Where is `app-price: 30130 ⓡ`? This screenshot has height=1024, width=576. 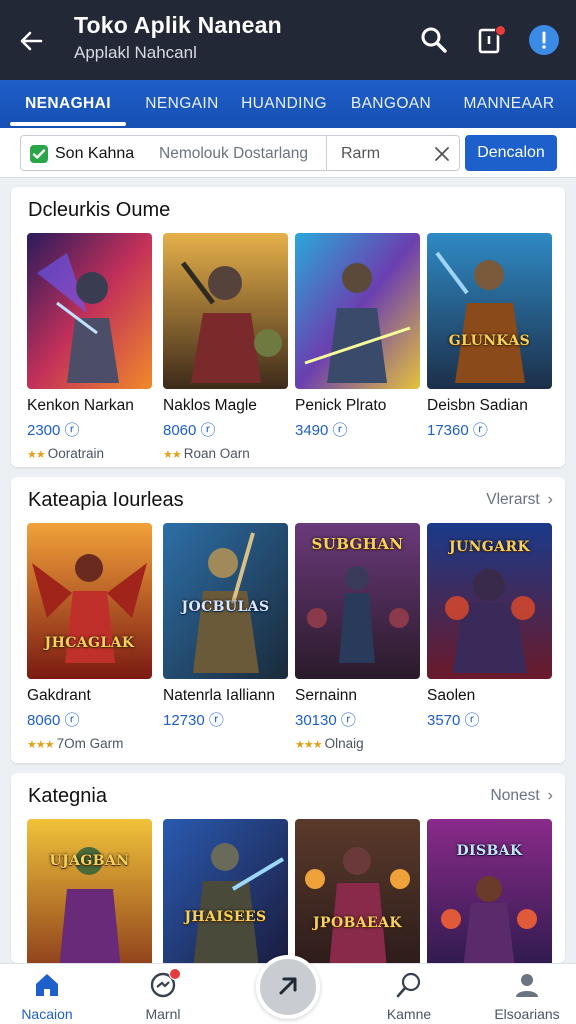 app-price: 30130 ⓡ is located at coordinates (325, 720).